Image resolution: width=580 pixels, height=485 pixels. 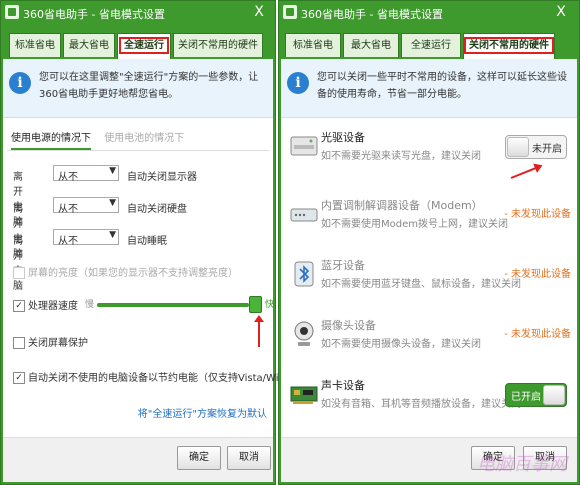 I want to click on restore-default-link: 将"全速运行"方案恢复为默认, so click(x=202, y=412).